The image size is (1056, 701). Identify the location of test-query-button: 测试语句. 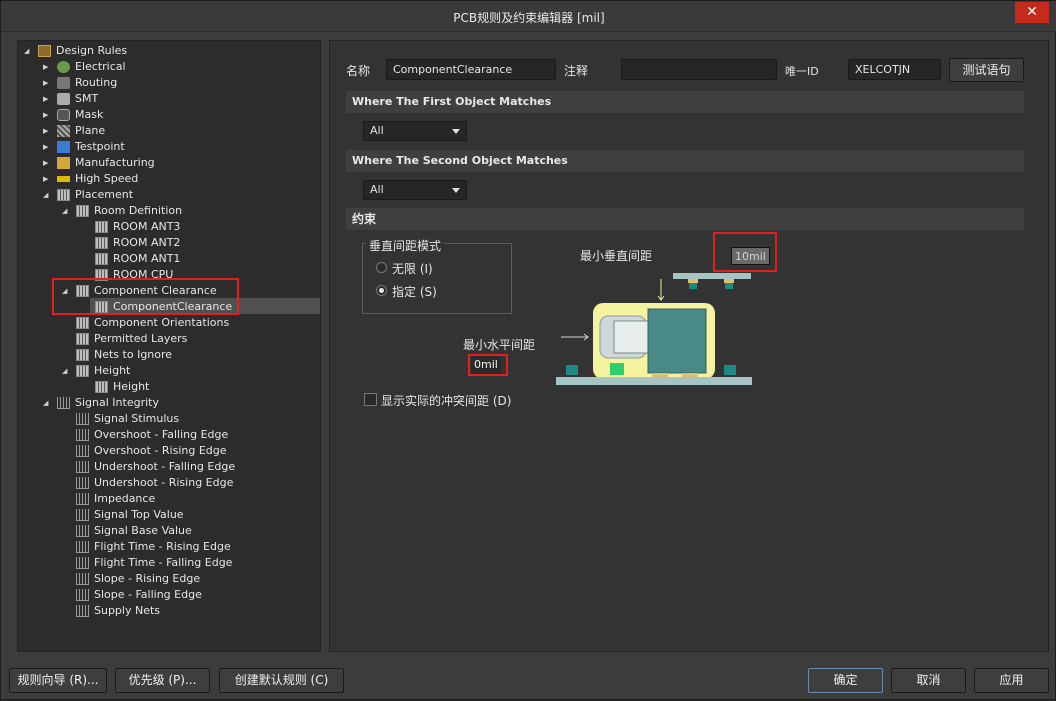
(986, 70).